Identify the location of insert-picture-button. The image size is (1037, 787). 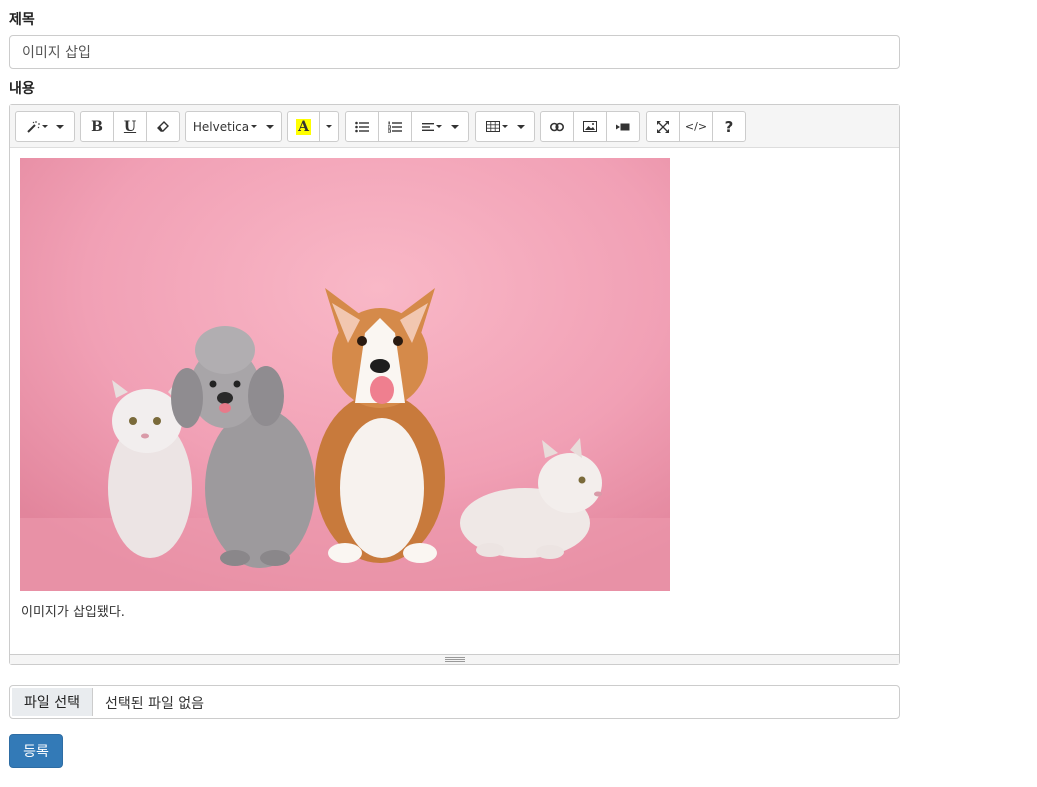
(590, 126).